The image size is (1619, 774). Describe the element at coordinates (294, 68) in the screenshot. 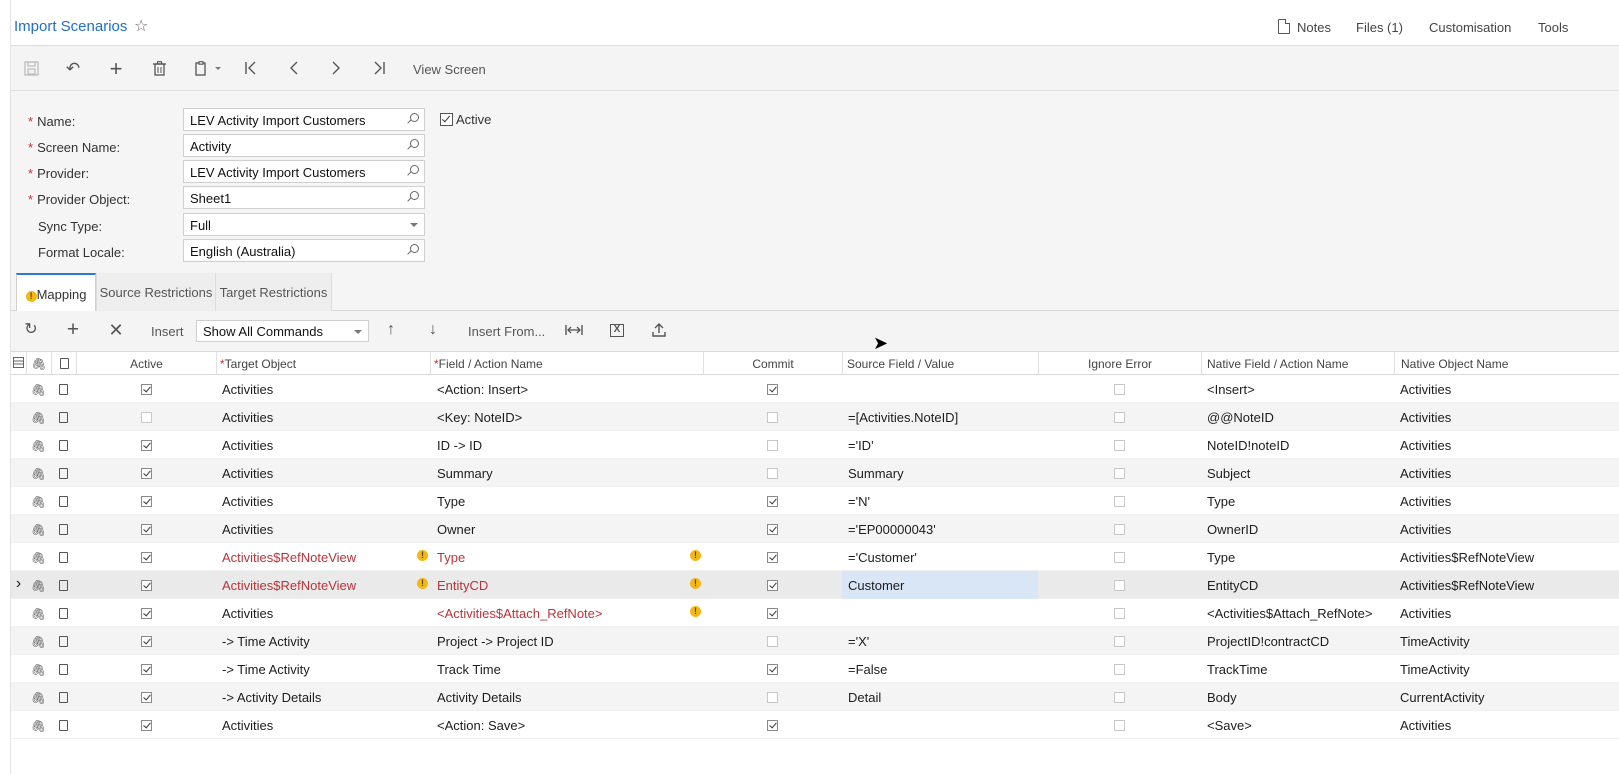

I see `previous-record-icon` at that location.